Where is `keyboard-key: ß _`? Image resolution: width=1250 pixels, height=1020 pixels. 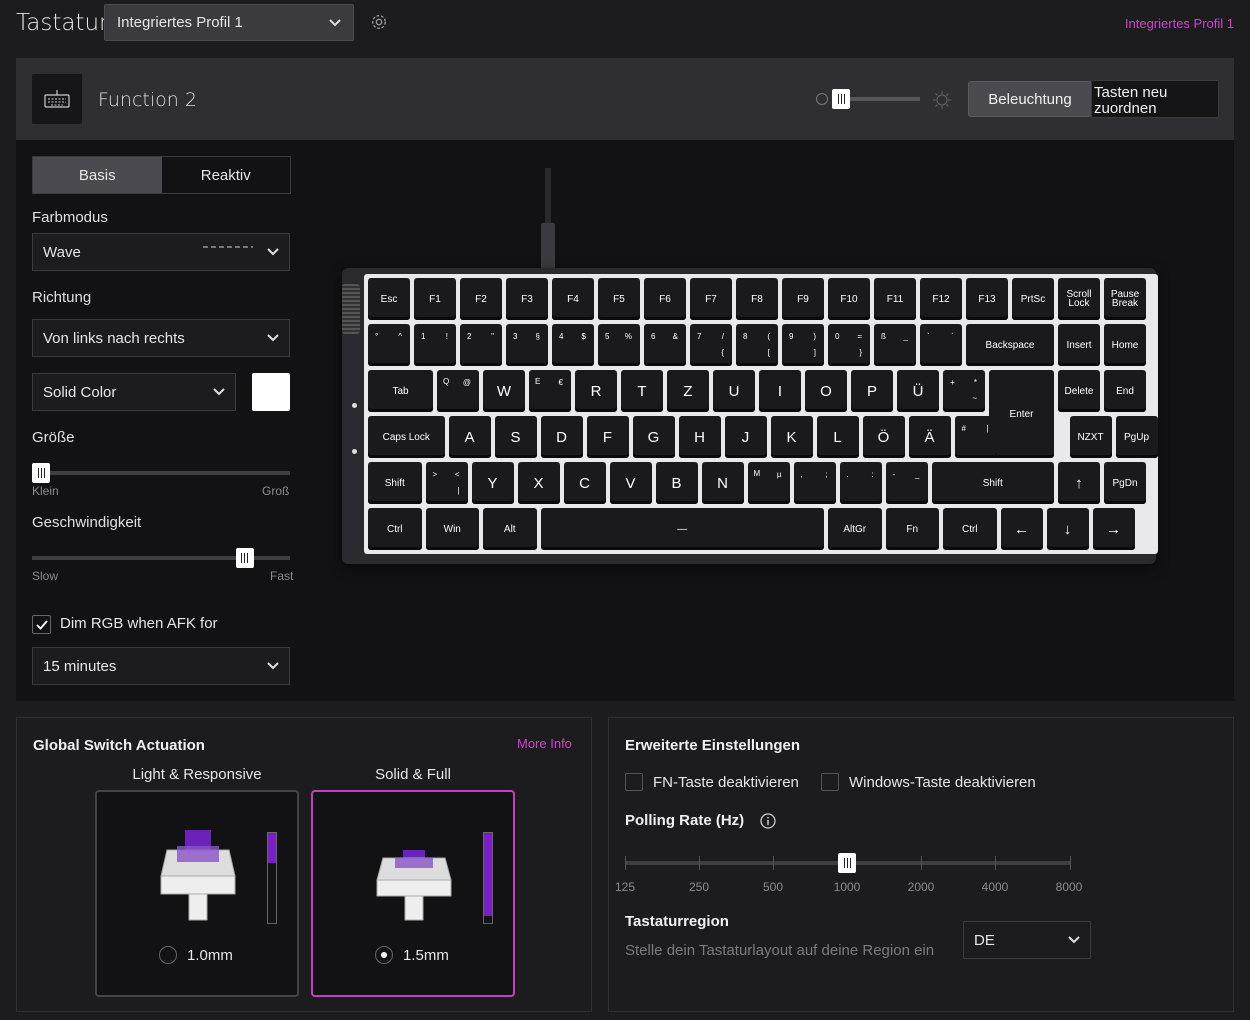 keyboard-key: ß _ is located at coordinates (895, 345).